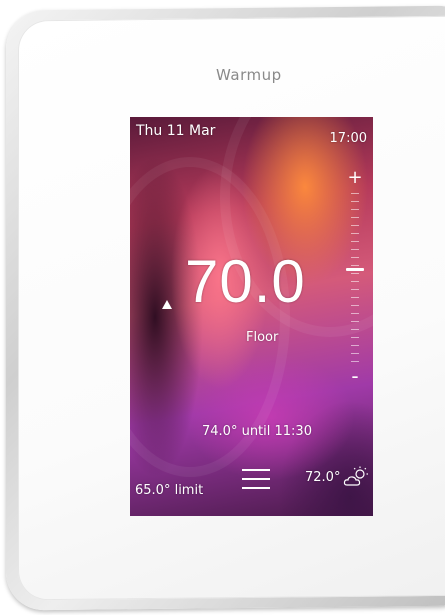 Image resolution: width=445 pixels, height=615 pixels. Describe the element at coordinates (355, 278) in the screenshot. I see `temperature-slider` at that location.